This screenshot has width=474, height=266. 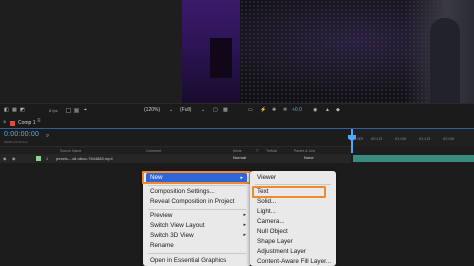 What do you see at coordinates (225, 110) in the screenshot?
I see `transparency-grid-icon: ▩` at bounding box center [225, 110].